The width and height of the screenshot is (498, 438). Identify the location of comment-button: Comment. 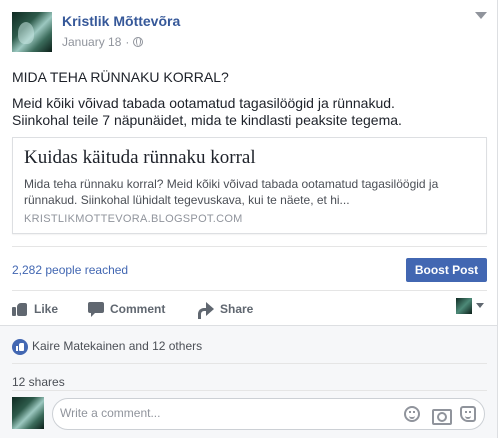
(126, 309).